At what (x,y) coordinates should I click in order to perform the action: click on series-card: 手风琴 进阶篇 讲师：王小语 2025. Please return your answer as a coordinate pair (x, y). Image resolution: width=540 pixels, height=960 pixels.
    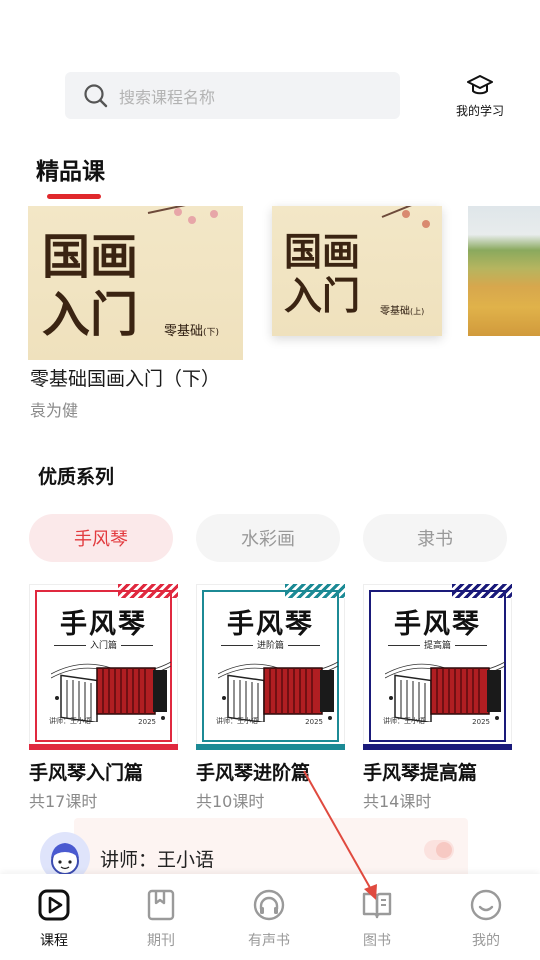
    Looking at the image, I should click on (270, 667).